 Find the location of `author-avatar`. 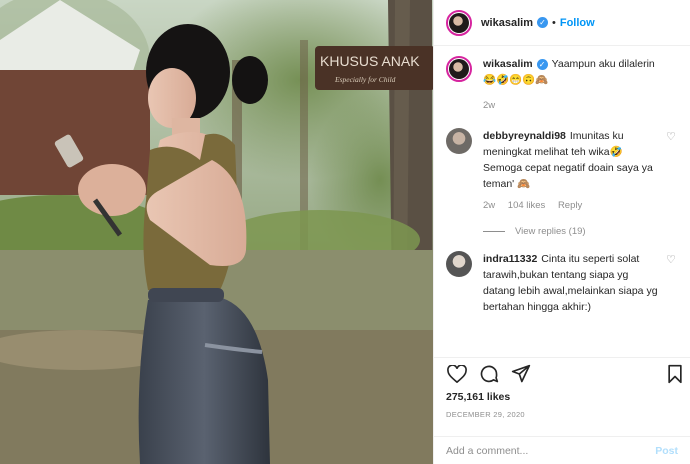

author-avatar is located at coordinates (459, 22).